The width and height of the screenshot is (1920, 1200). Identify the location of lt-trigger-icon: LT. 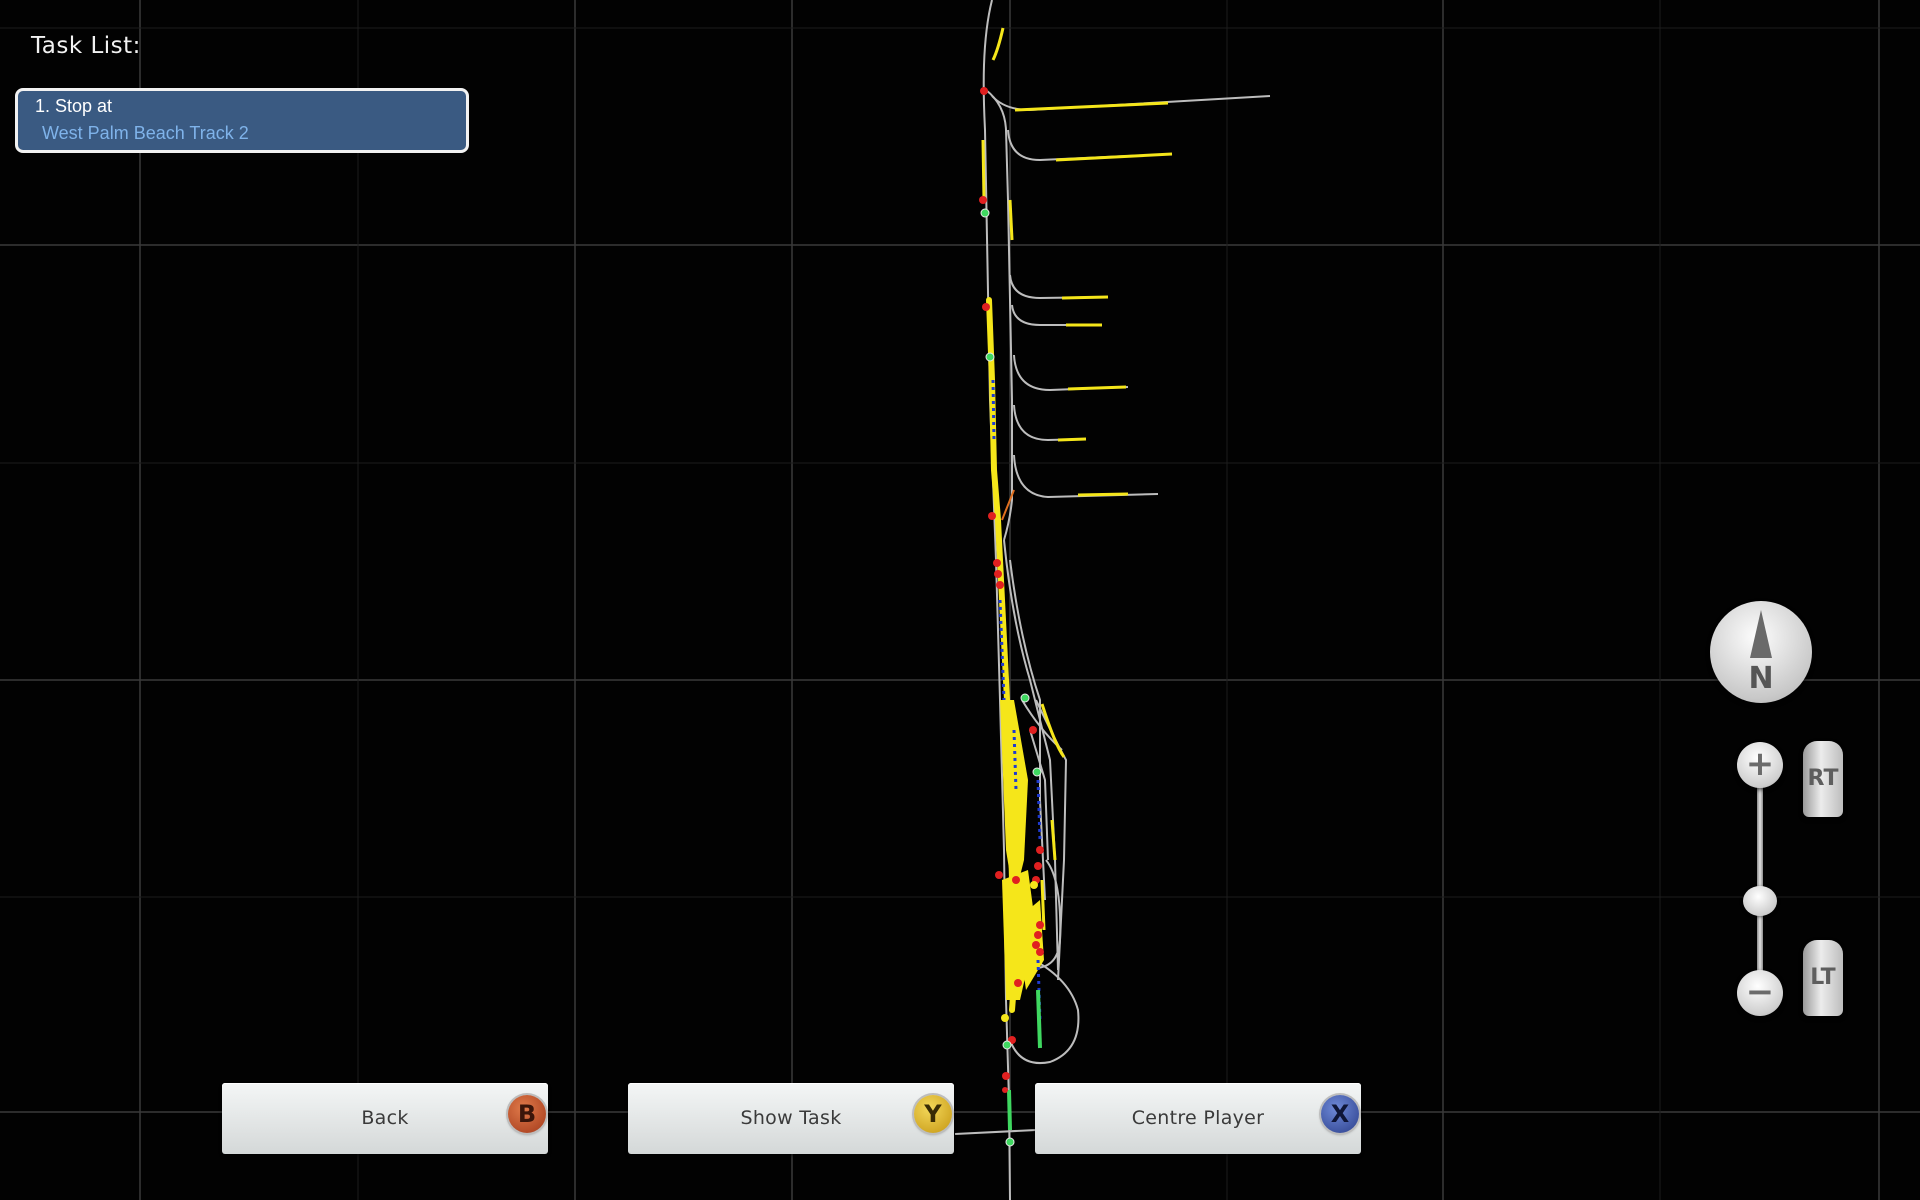
(1823, 978).